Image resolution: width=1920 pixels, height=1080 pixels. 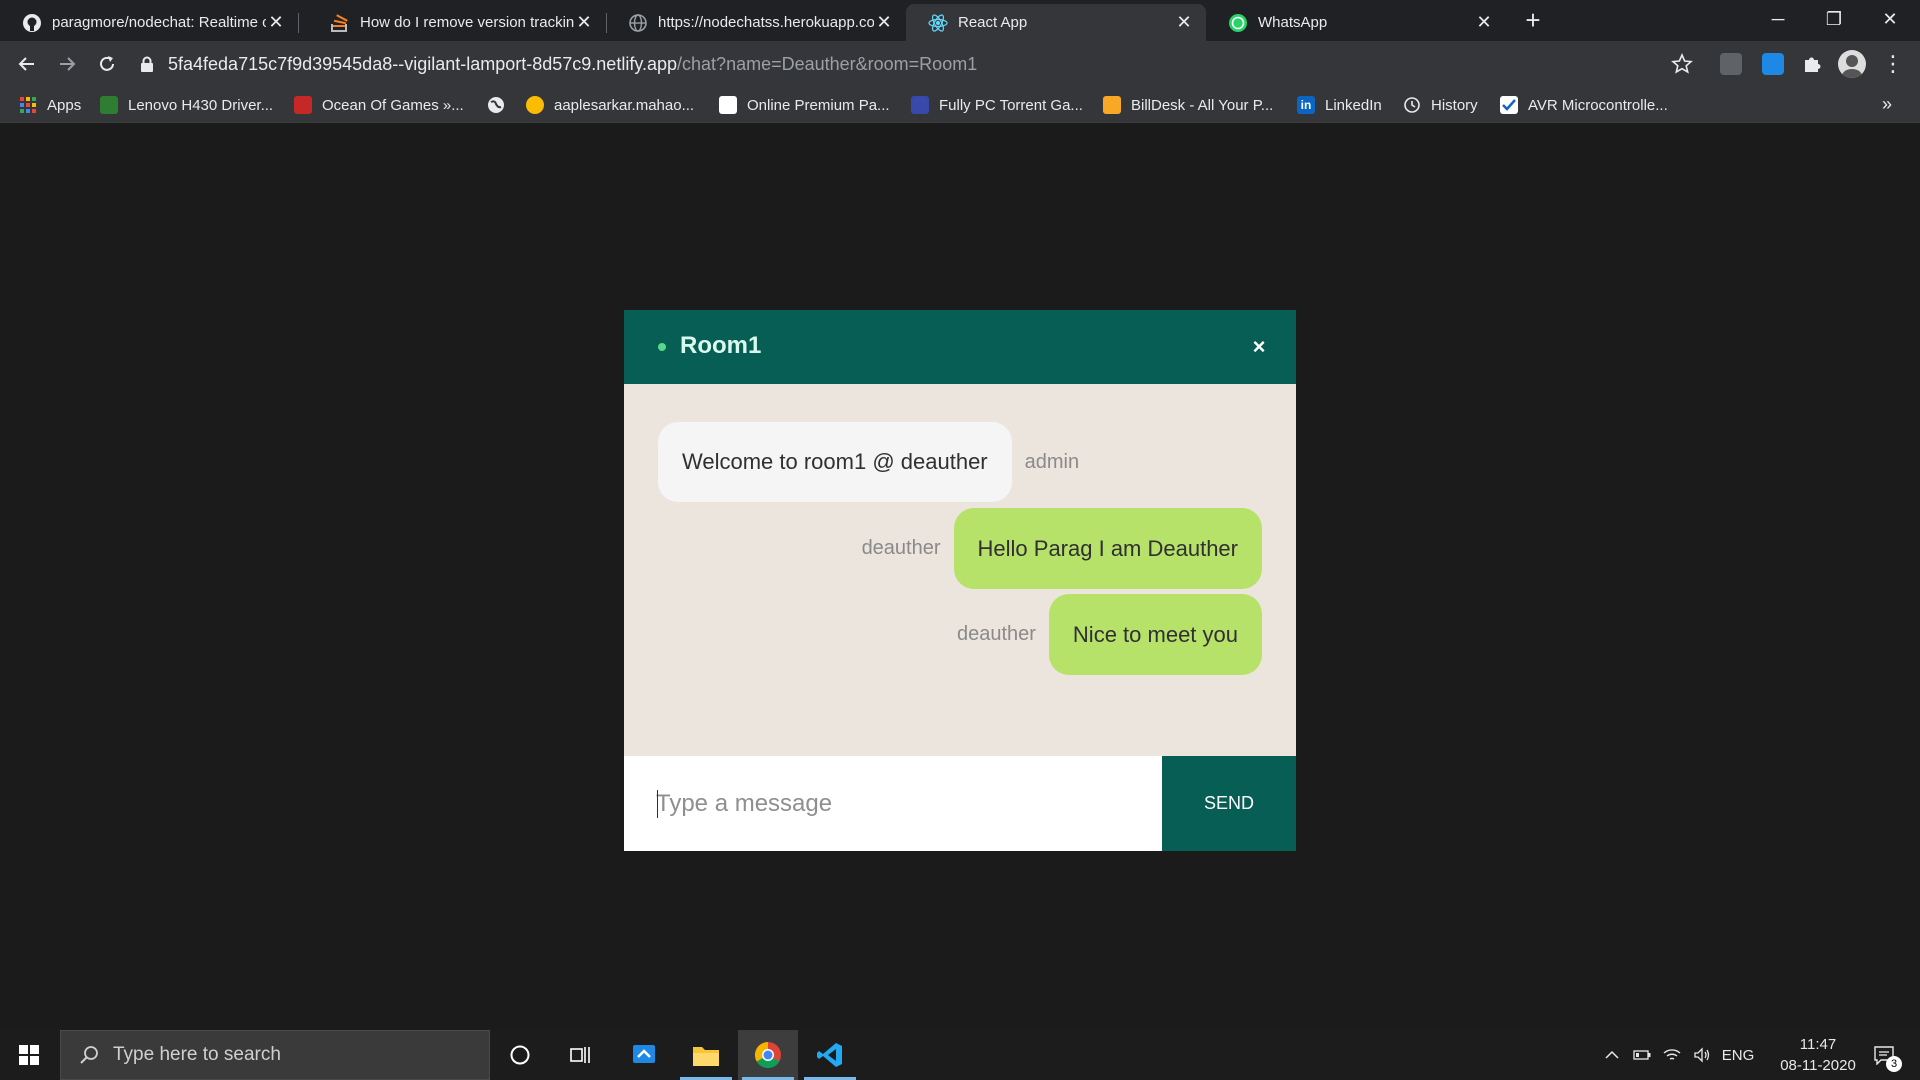 I want to click on tab-whatsapp: WhatsApp ✕, so click(x=1356, y=22).